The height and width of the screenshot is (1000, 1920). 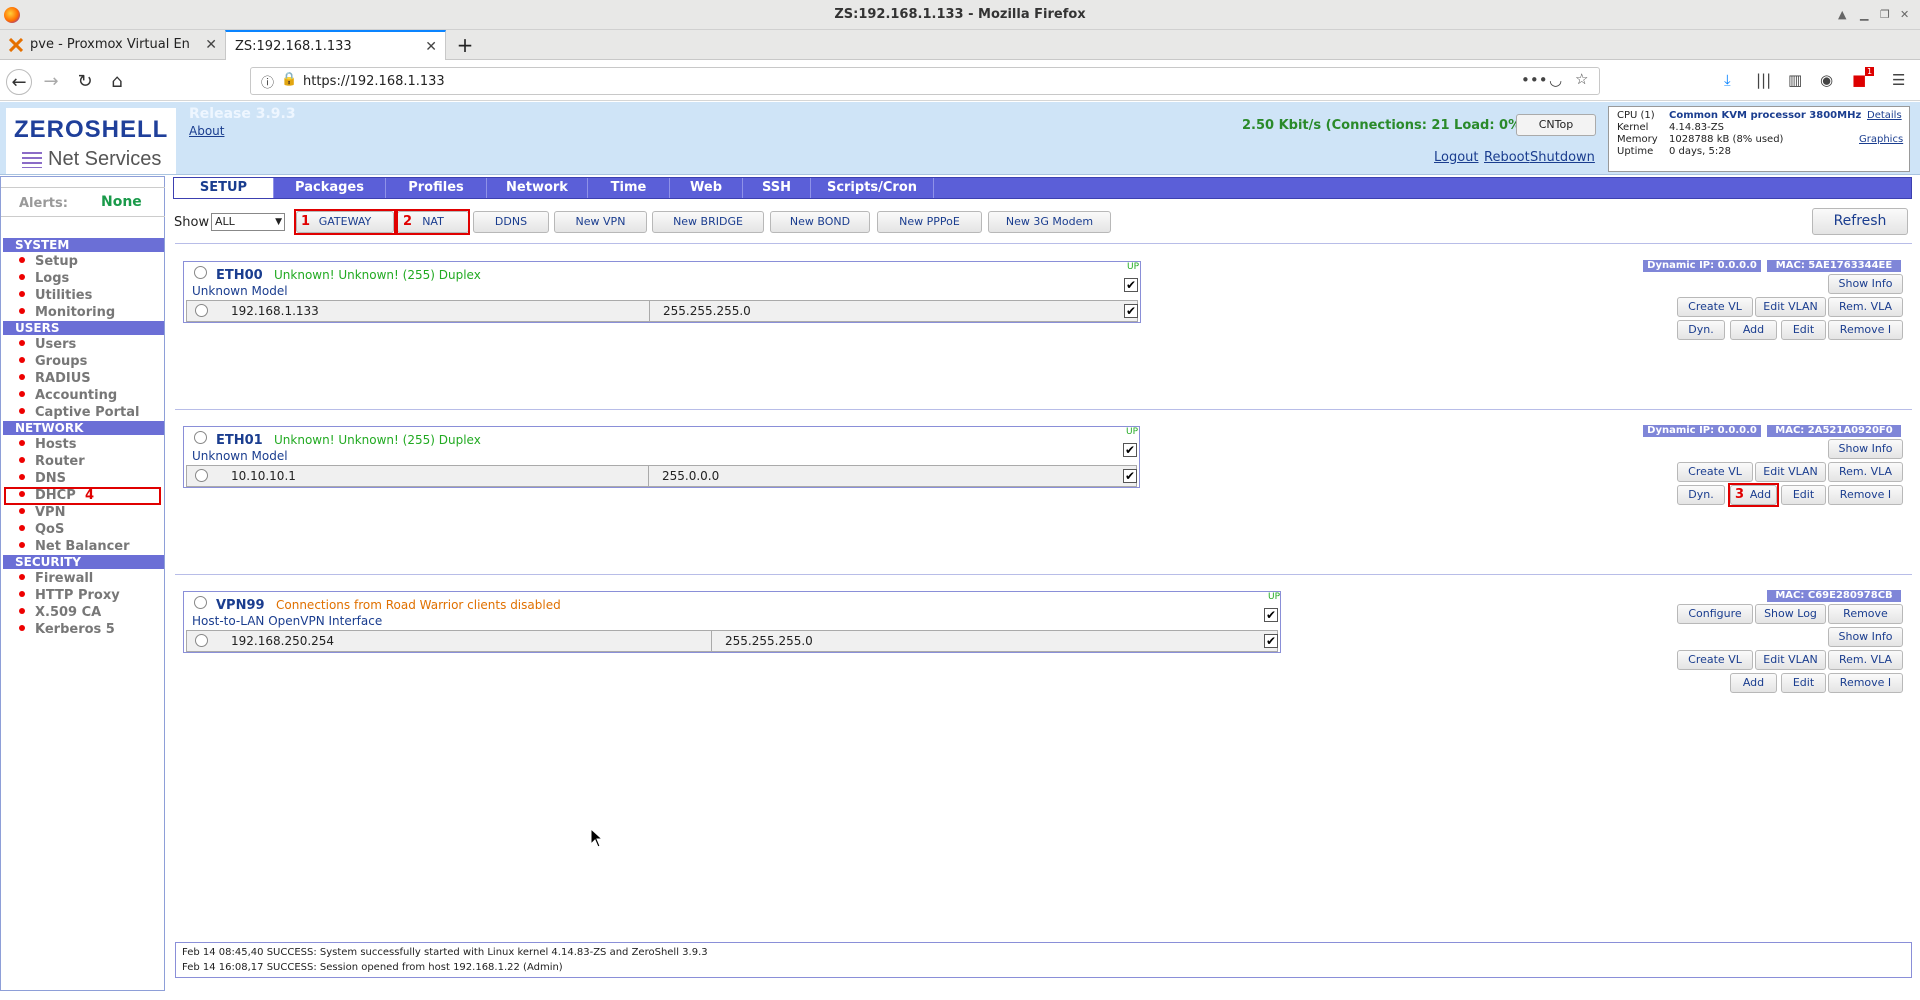 I want to click on graphics-link: Graphics, so click(x=1881, y=139).